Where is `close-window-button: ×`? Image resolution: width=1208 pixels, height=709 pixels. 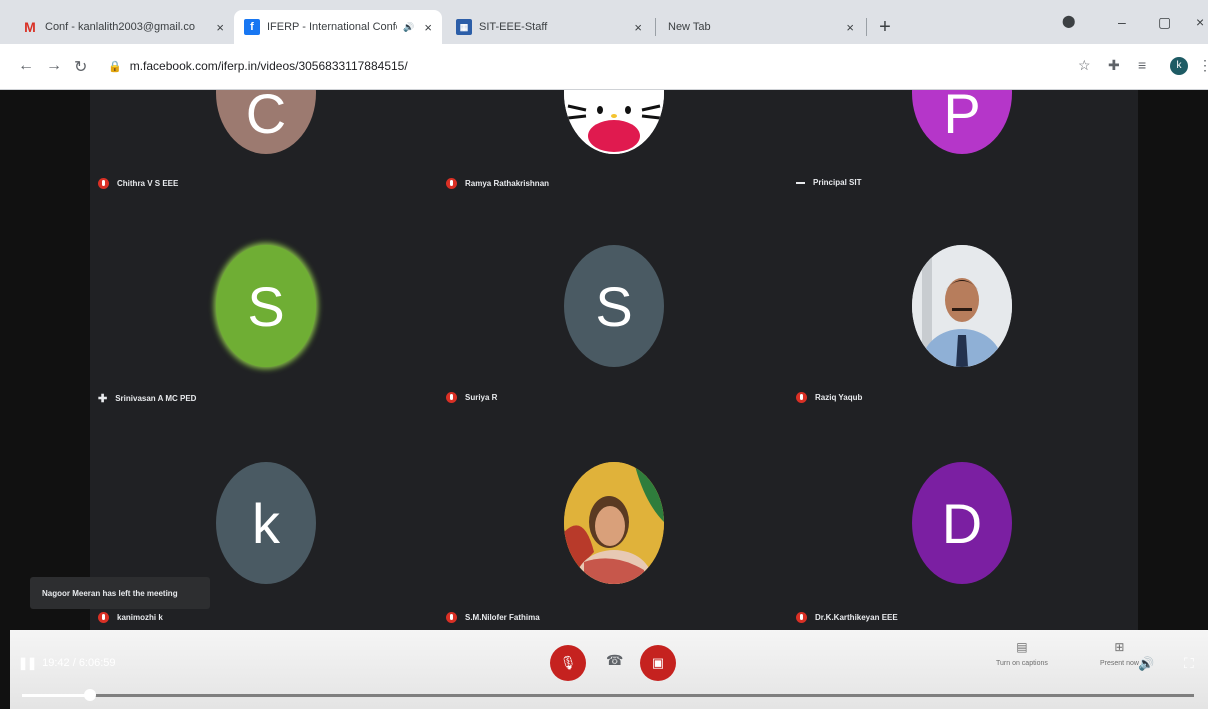
close-window-button: × is located at coordinates (1200, 22).